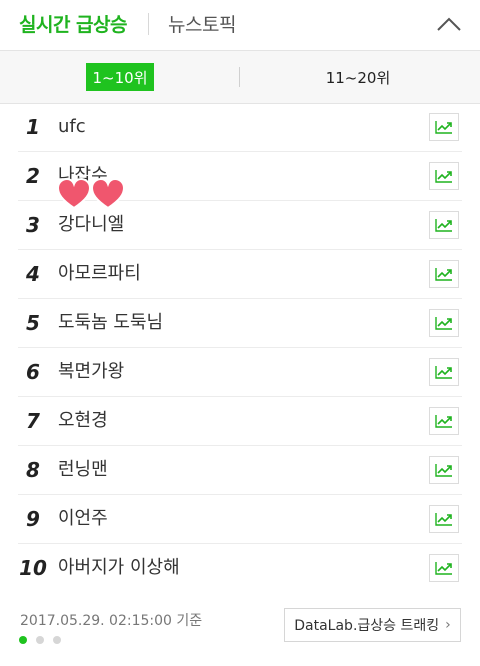  What do you see at coordinates (33, 568) in the screenshot?
I see `rank-number: 10` at bounding box center [33, 568].